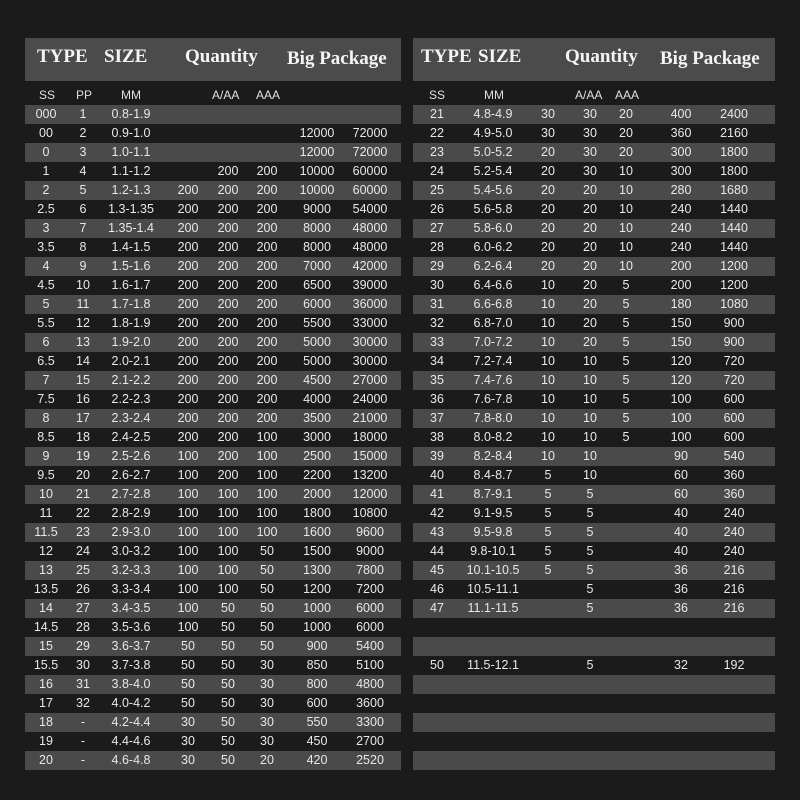 This screenshot has height=800, width=800. I want to click on big-package-cell: 600, so click(734, 399).